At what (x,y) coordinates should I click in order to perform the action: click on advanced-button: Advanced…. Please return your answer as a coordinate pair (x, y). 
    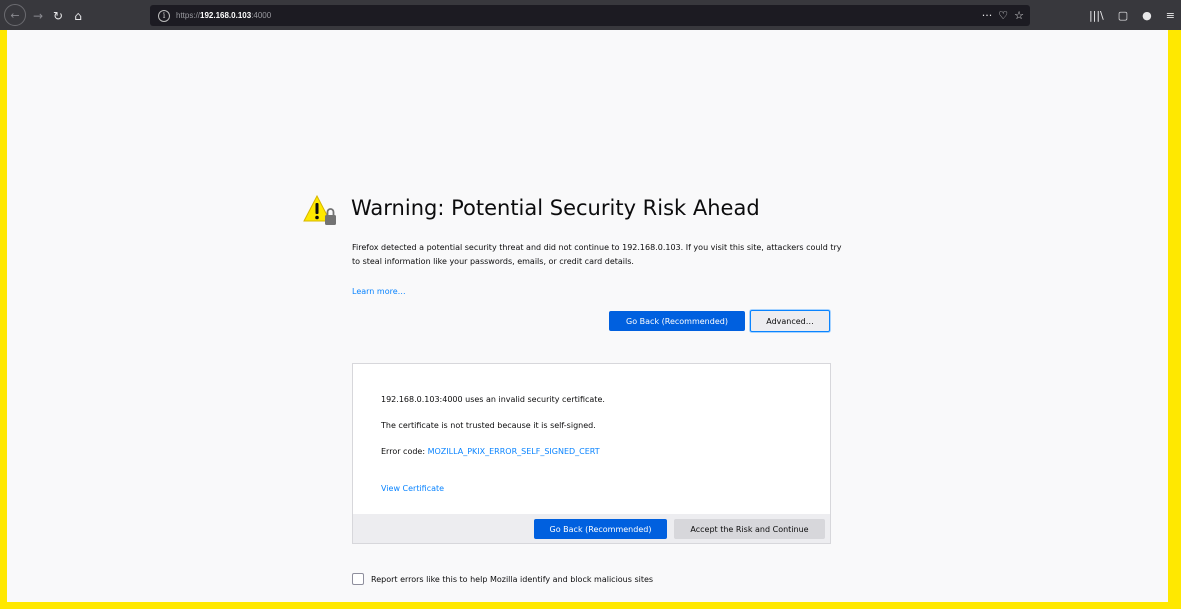
    Looking at the image, I should click on (790, 321).